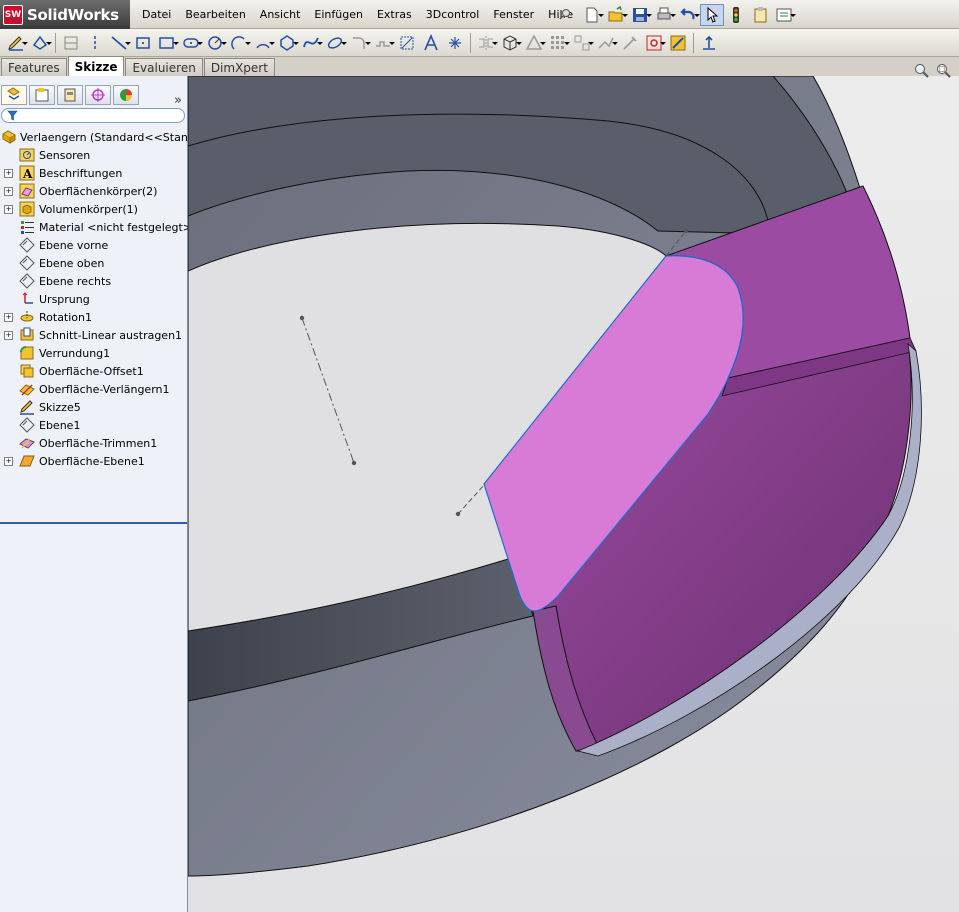 This screenshot has height=912, width=959. What do you see at coordinates (431, 43) in the screenshot?
I see `text-button` at bounding box center [431, 43].